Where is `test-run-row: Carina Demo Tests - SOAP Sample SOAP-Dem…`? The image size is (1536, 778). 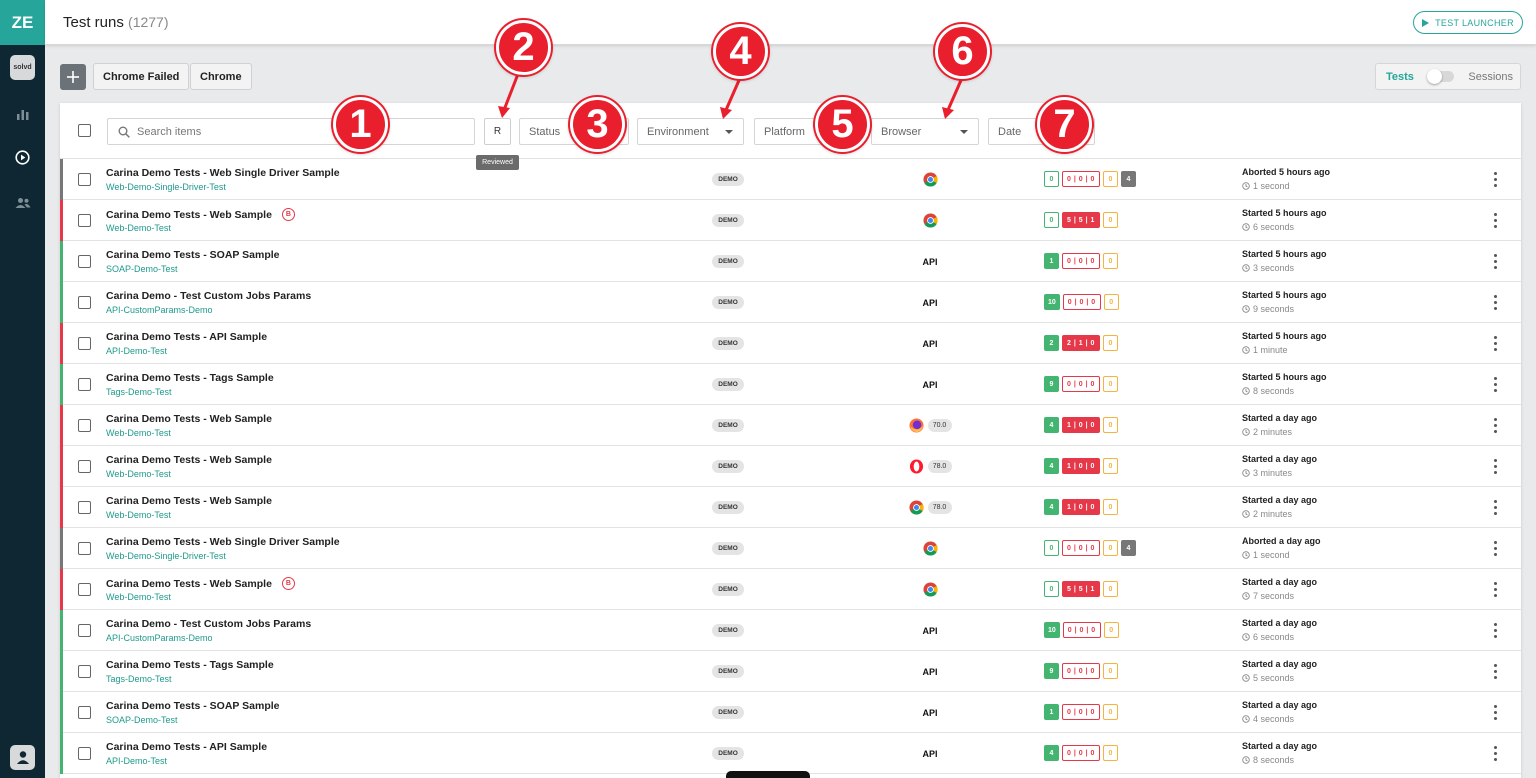 test-run-row: Carina Demo Tests - SOAP Sample SOAP-Dem… is located at coordinates (790, 712).